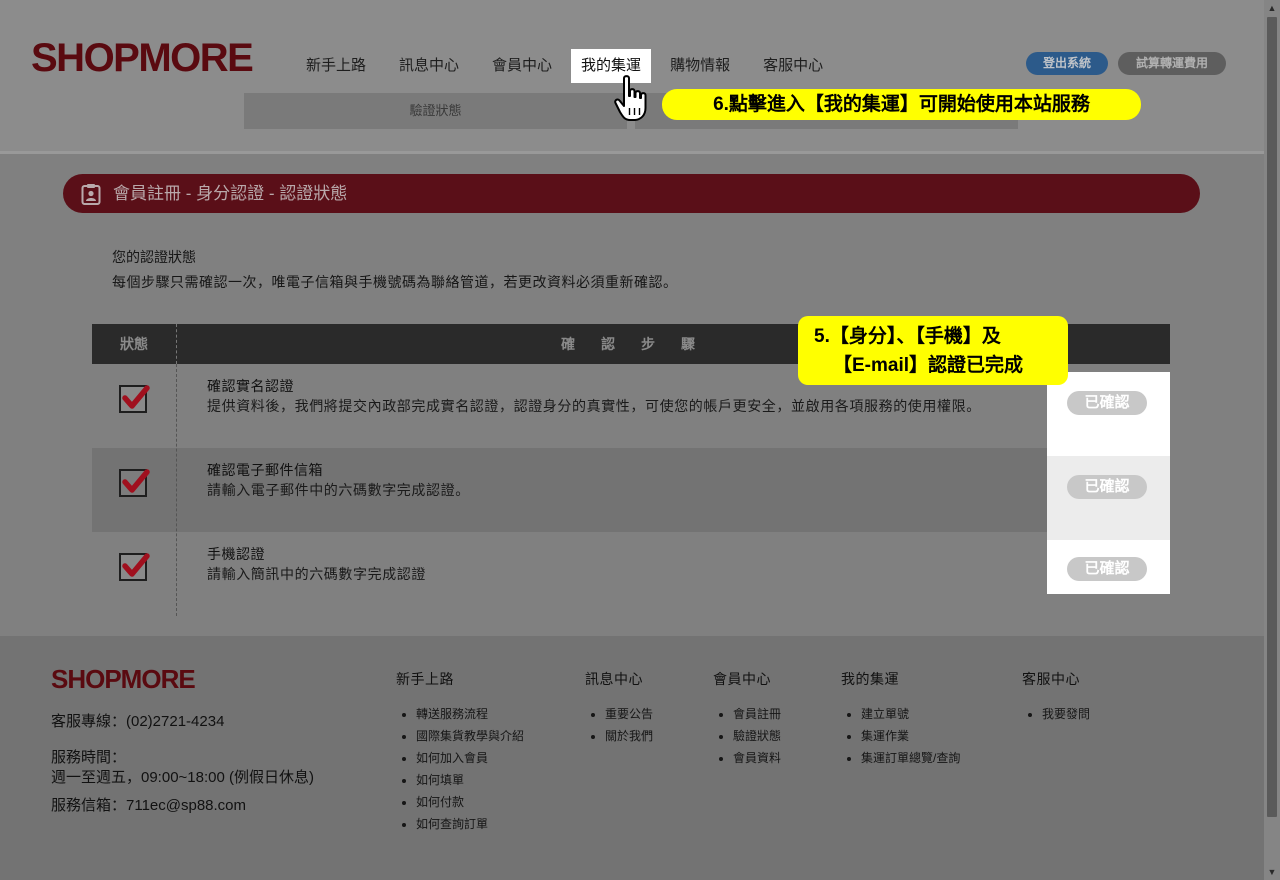 Image resolution: width=1280 pixels, height=880 pixels. Describe the element at coordinates (338, 490) in the screenshot. I see `step-description: 請輸入電子郵件中的六碼數字完成認證。` at that location.